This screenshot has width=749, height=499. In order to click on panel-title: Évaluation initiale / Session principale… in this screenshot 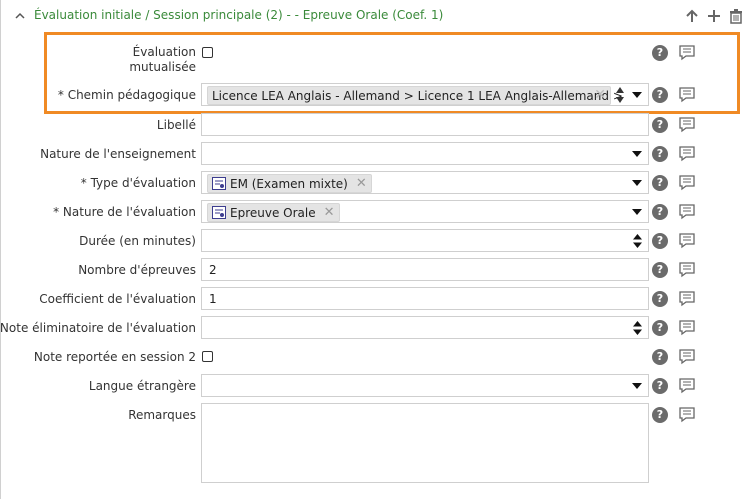, I will do `click(238, 15)`.